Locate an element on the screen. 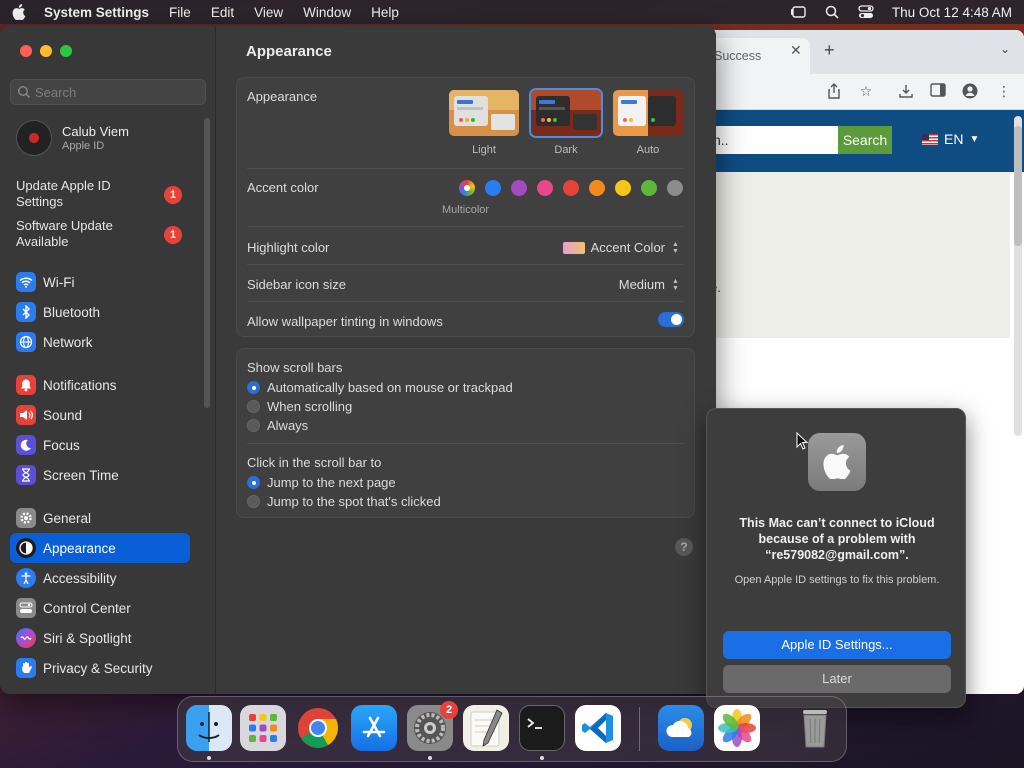  divider is located at coordinates (465, 264).